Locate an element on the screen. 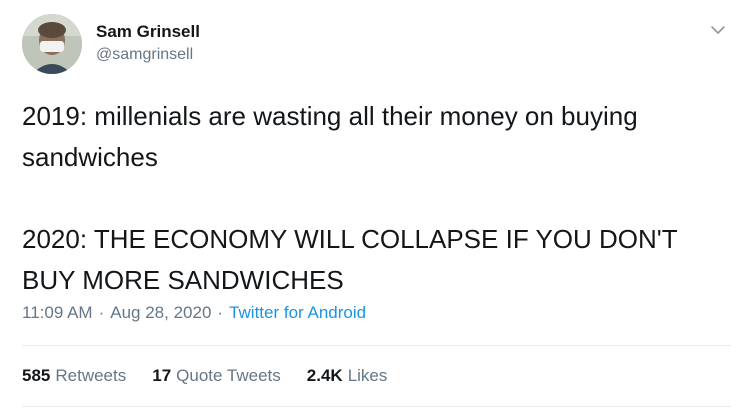 The height and width of the screenshot is (409, 753). retweets-stat: 585 Retweets is located at coordinates (74, 376).